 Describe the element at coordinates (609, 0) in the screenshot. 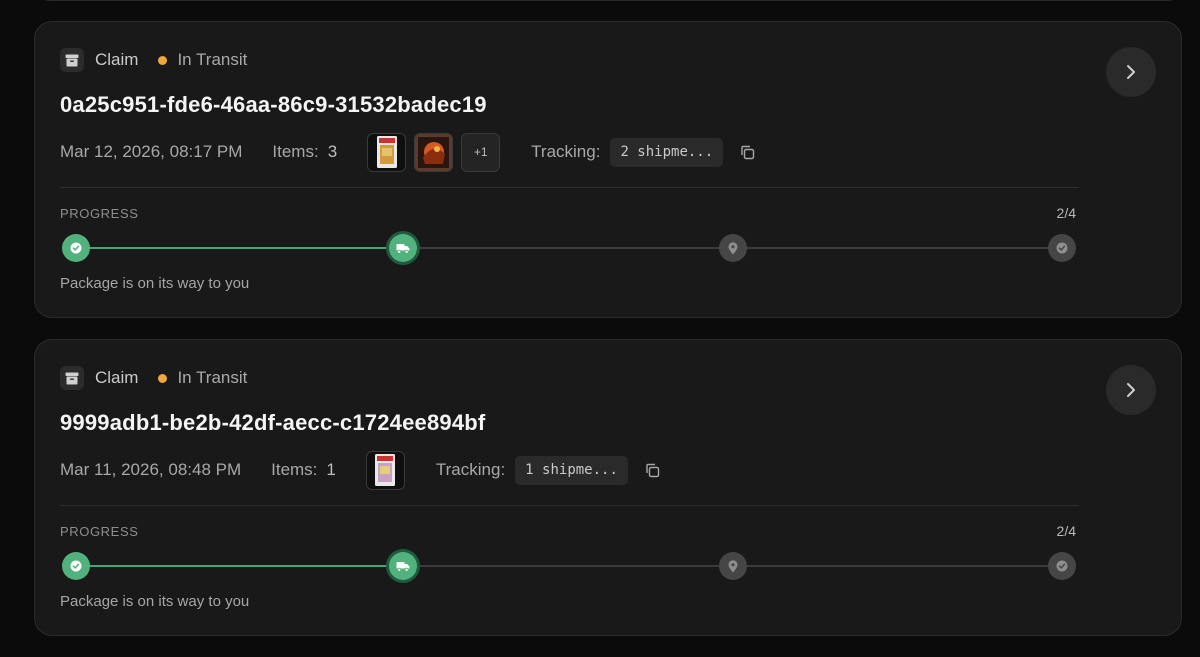

I see `previous-card-edge` at that location.